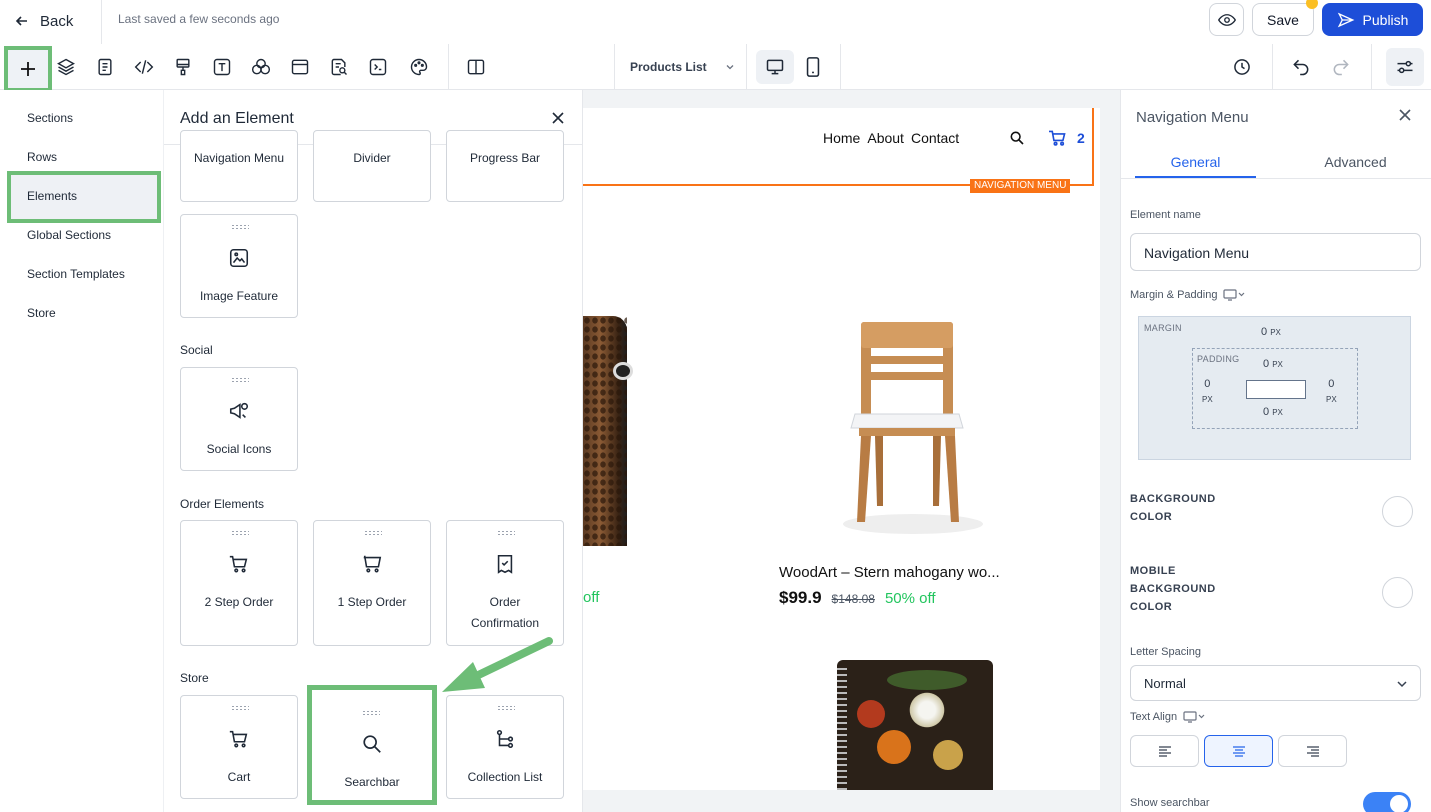 This screenshot has height=812, width=1431. Describe the element at coordinates (199, 19) in the screenshot. I see `last-saved-status: Last saved a few seconds ago` at that location.